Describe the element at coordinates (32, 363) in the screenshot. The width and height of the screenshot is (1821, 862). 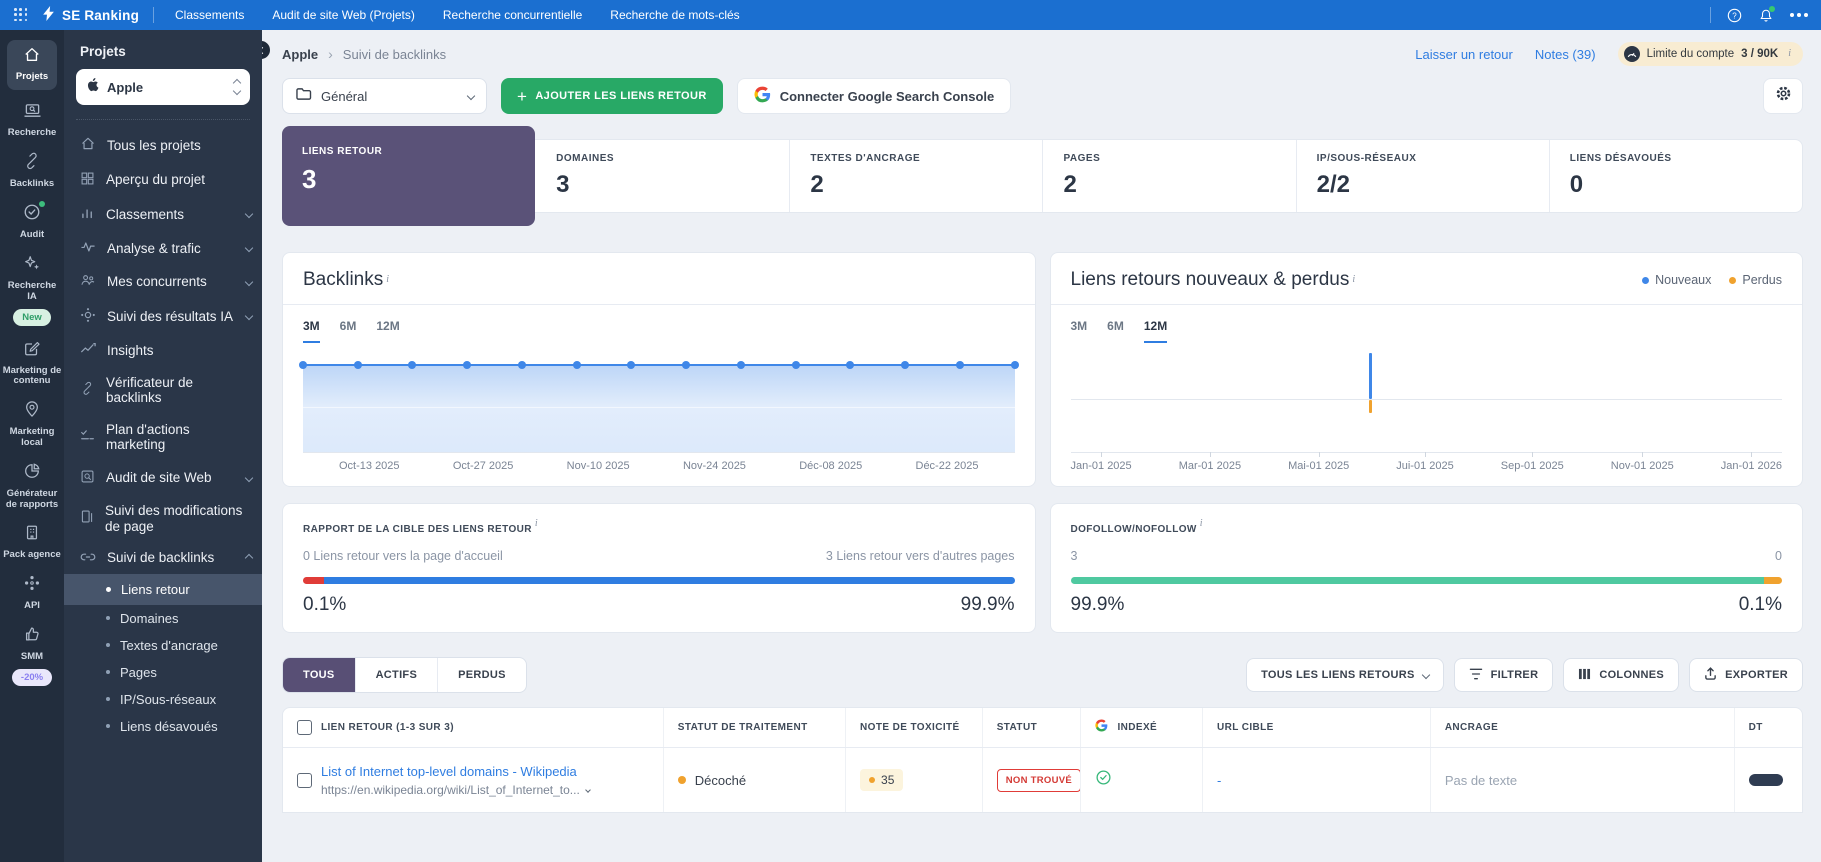
I see `rail-item-marketing-contenu: Marketing de contenu` at that location.